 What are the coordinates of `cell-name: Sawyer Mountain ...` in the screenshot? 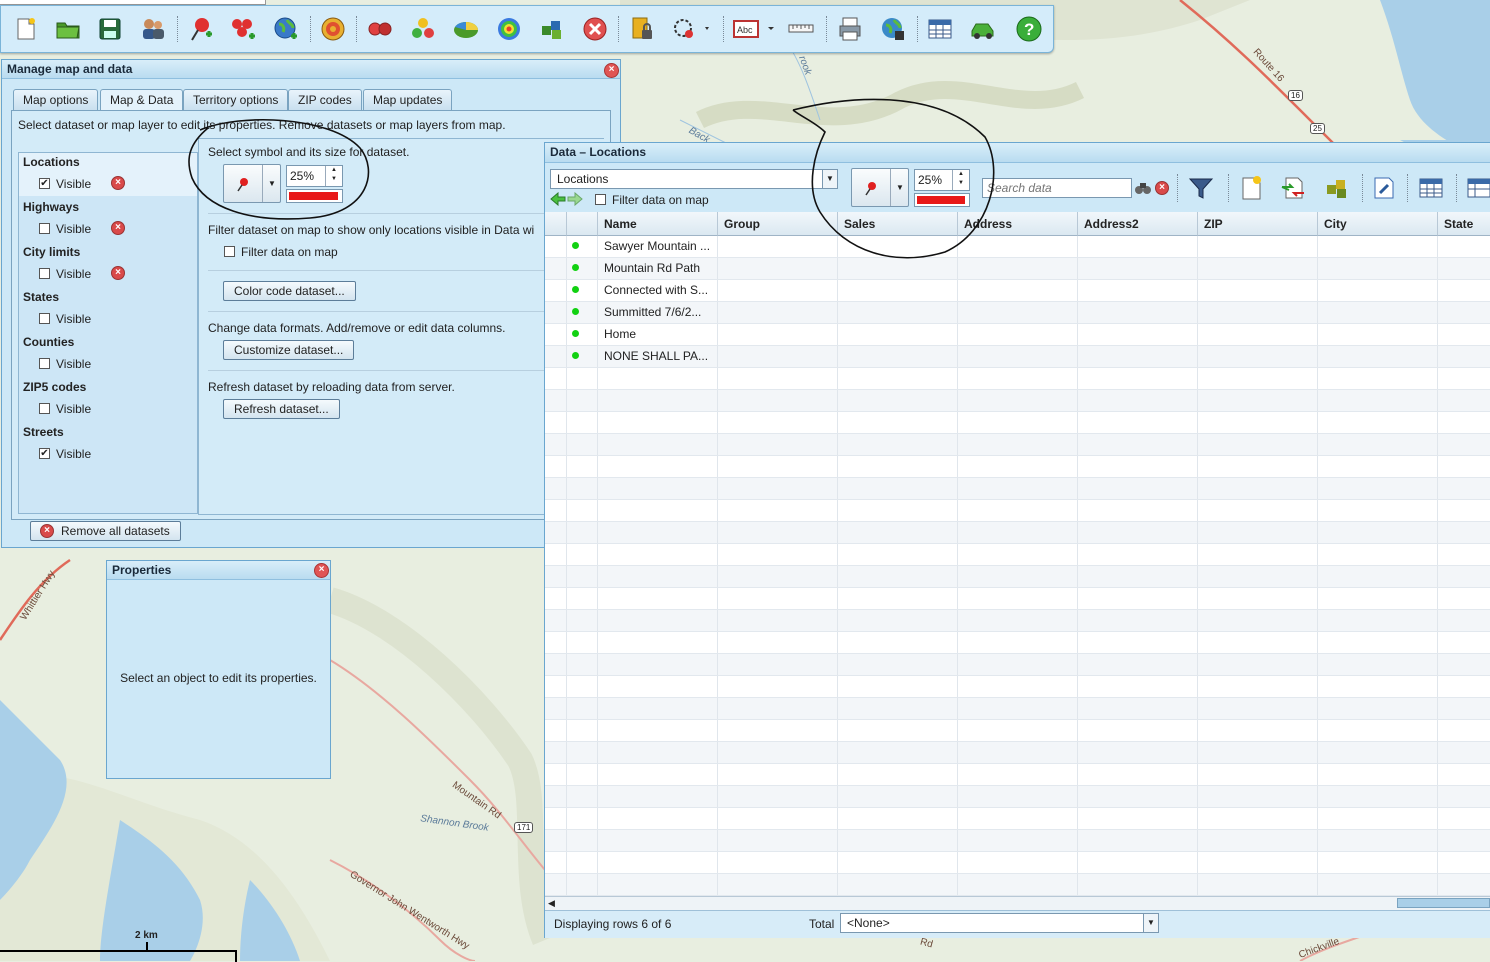 It's located at (658, 246).